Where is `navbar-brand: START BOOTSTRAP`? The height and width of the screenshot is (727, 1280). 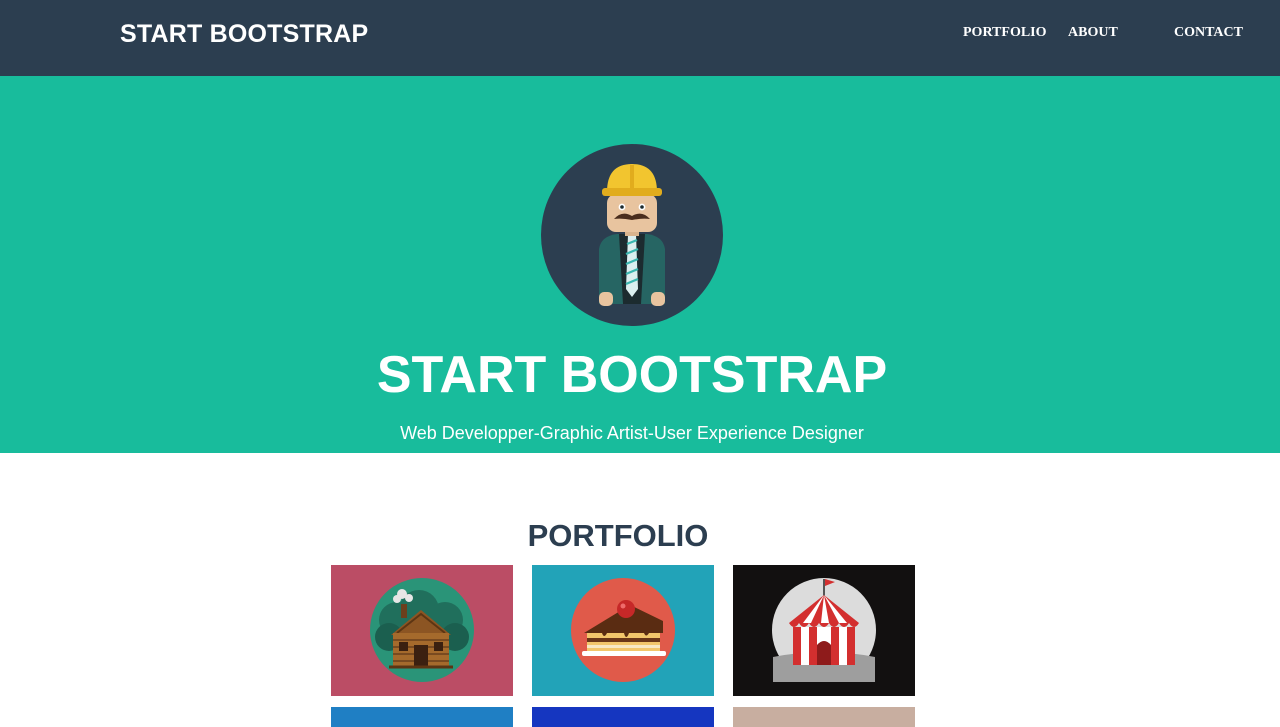
navbar-brand: START BOOTSTRAP is located at coordinates (244, 34).